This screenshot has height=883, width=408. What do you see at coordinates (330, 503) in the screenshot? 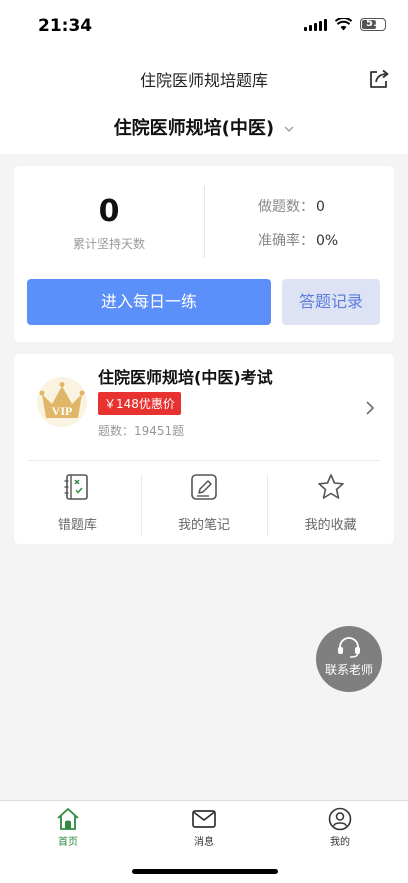
I see `tool-my-favorites: 我的收藏` at bounding box center [330, 503].